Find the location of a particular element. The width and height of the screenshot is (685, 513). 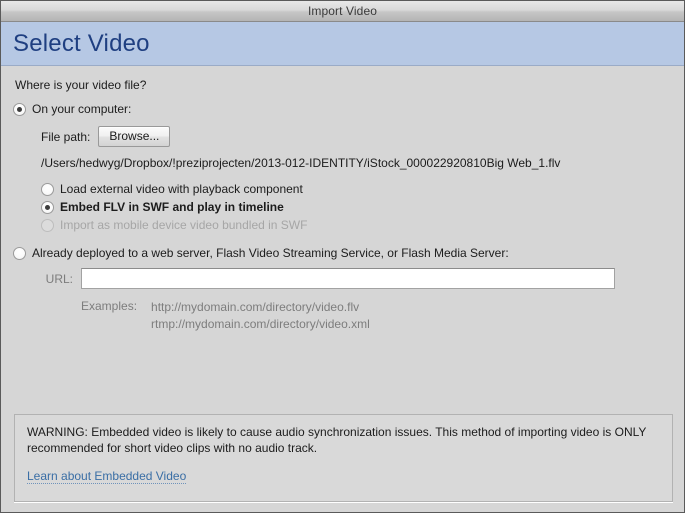

title-bar: Import Video is located at coordinates (342, 11).